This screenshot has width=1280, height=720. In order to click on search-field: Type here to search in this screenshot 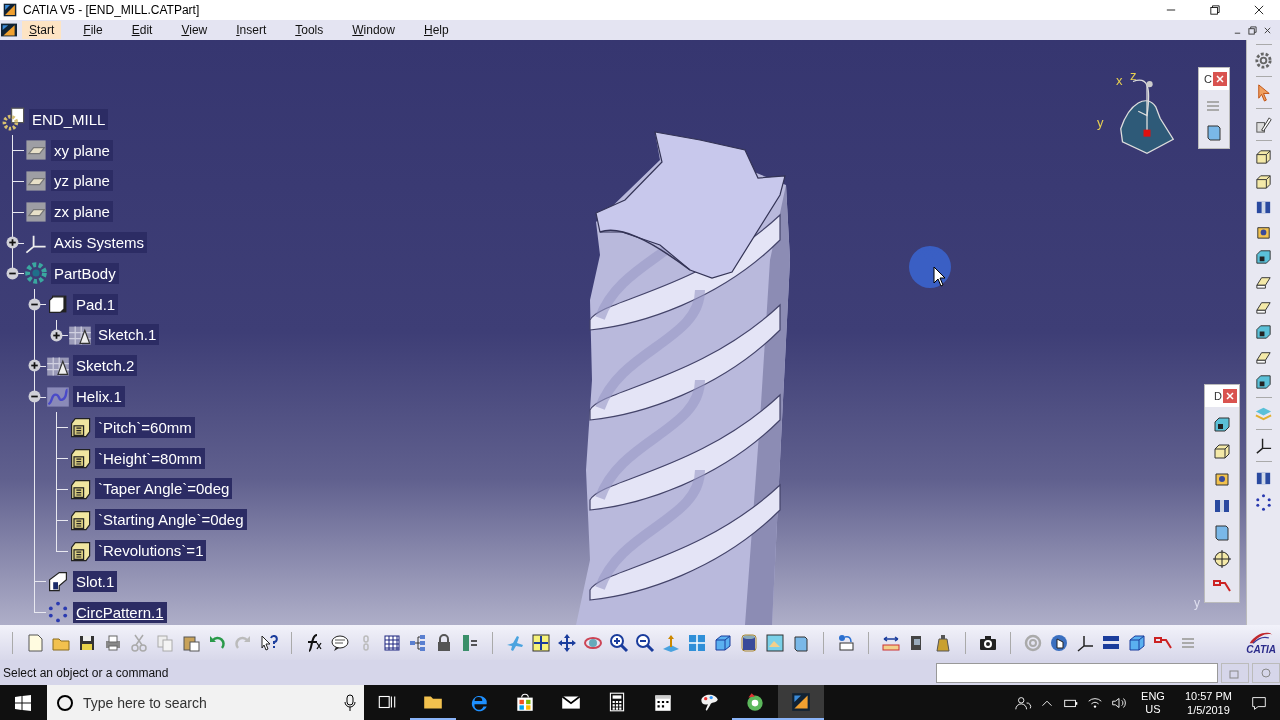, I will do `click(212, 702)`.